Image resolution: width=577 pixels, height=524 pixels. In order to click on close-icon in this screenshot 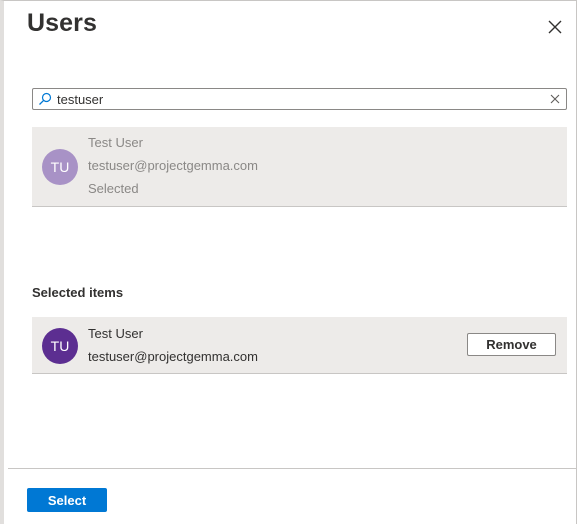, I will do `click(555, 27)`.